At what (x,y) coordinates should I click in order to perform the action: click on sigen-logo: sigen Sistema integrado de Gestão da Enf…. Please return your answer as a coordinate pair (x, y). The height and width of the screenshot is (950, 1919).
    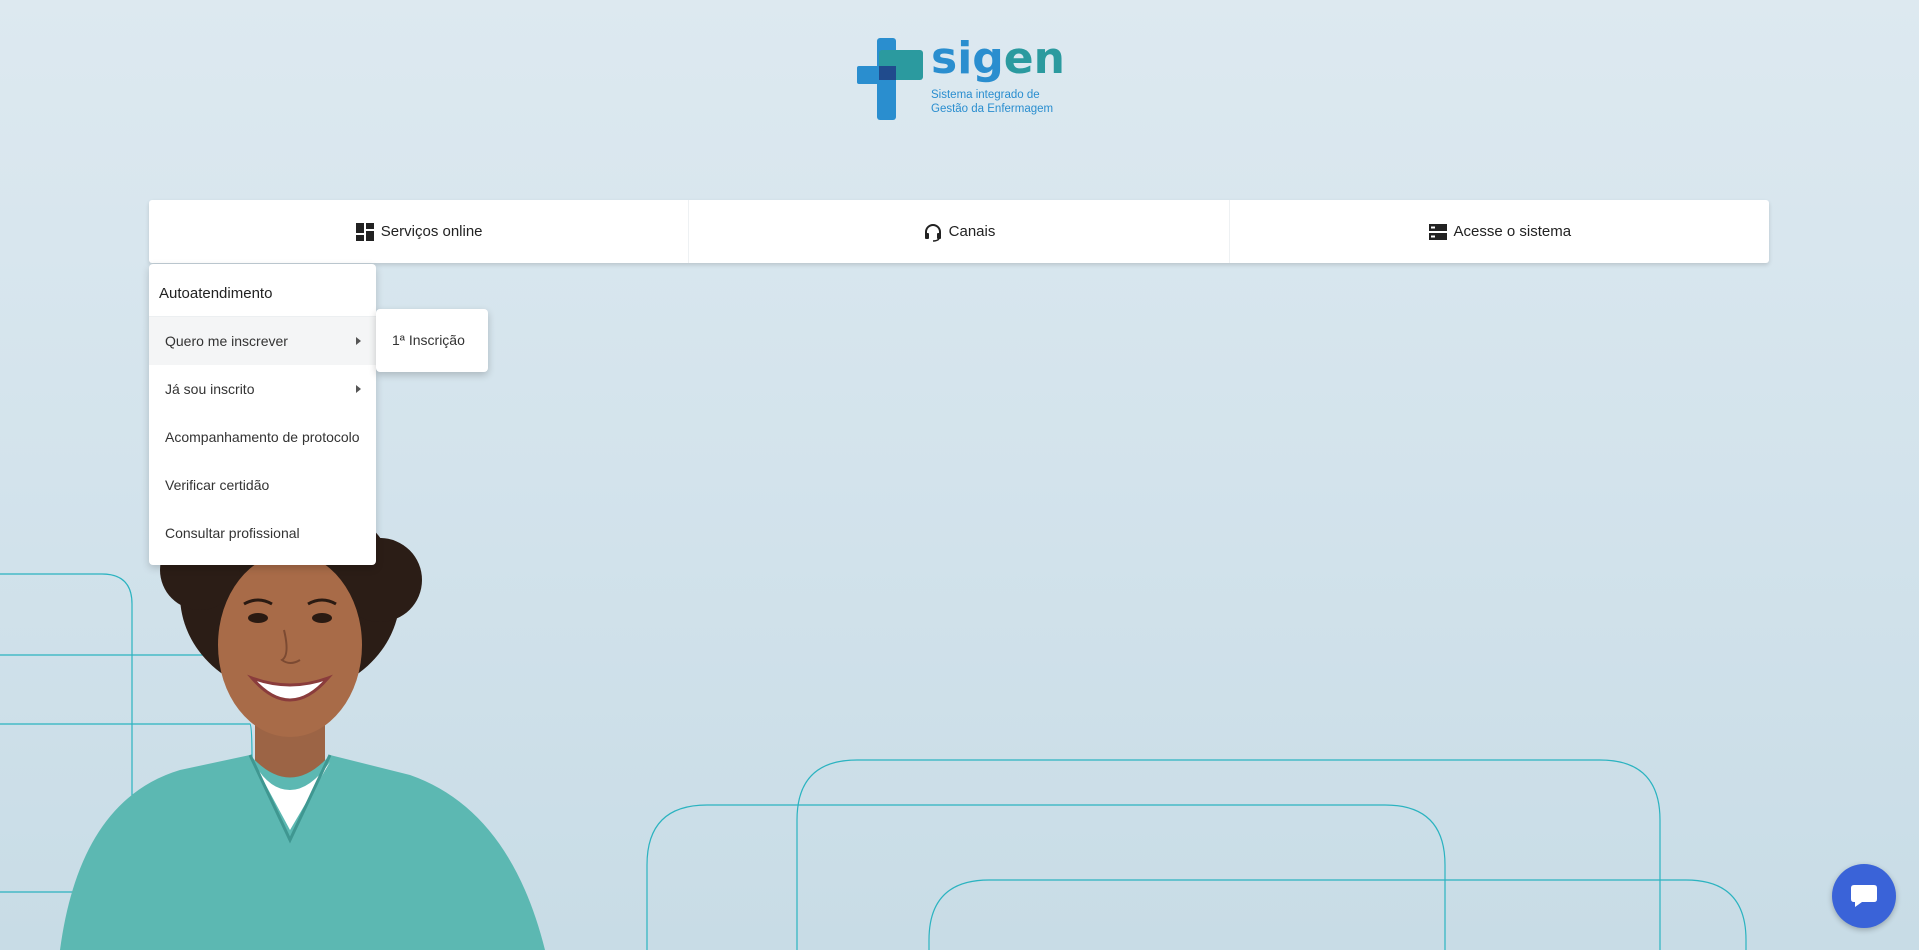
    Looking at the image, I should click on (961, 77).